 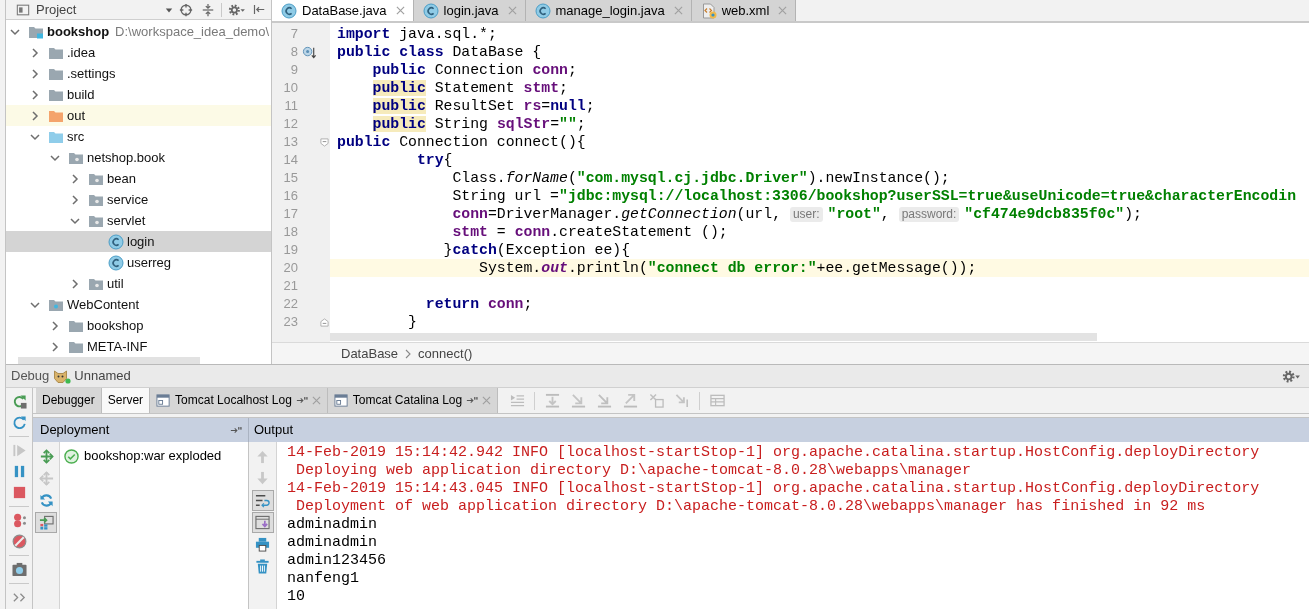 I want to click on line-number: 14, so click(x=290, y=160).